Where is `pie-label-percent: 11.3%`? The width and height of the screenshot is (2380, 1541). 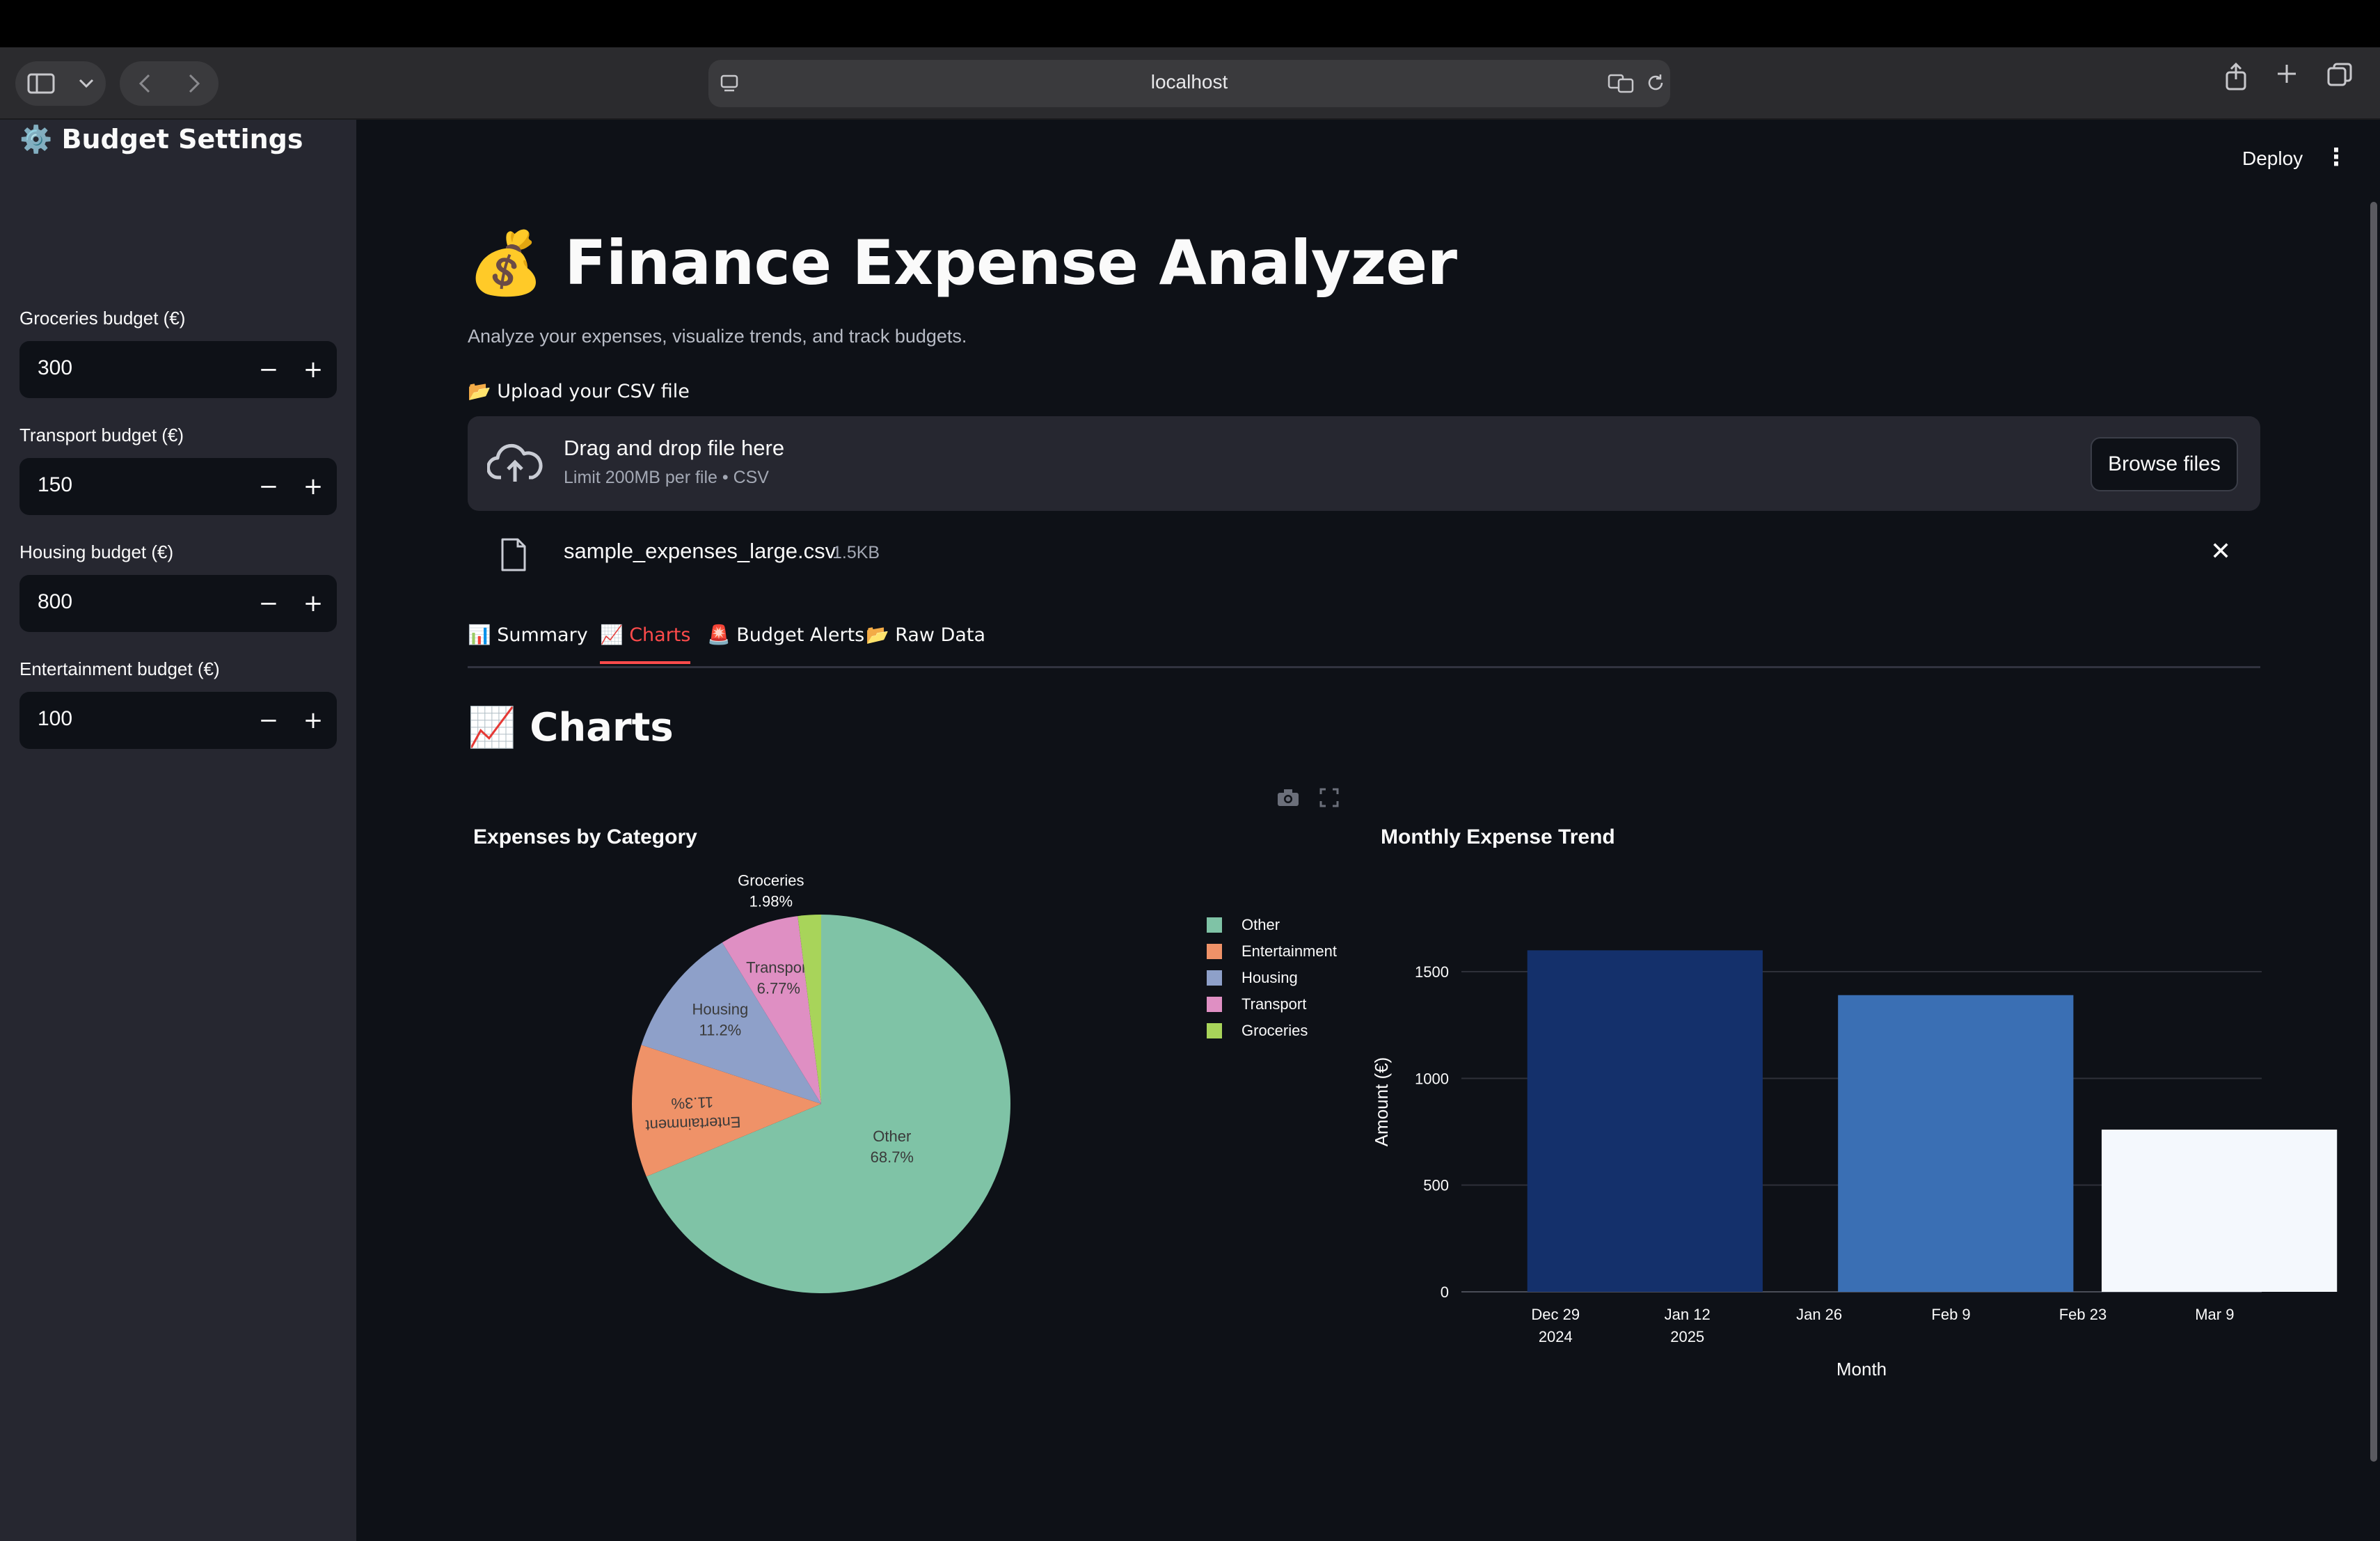 pie-label-percent: 11.3% is located at coordinates (692, 1102).